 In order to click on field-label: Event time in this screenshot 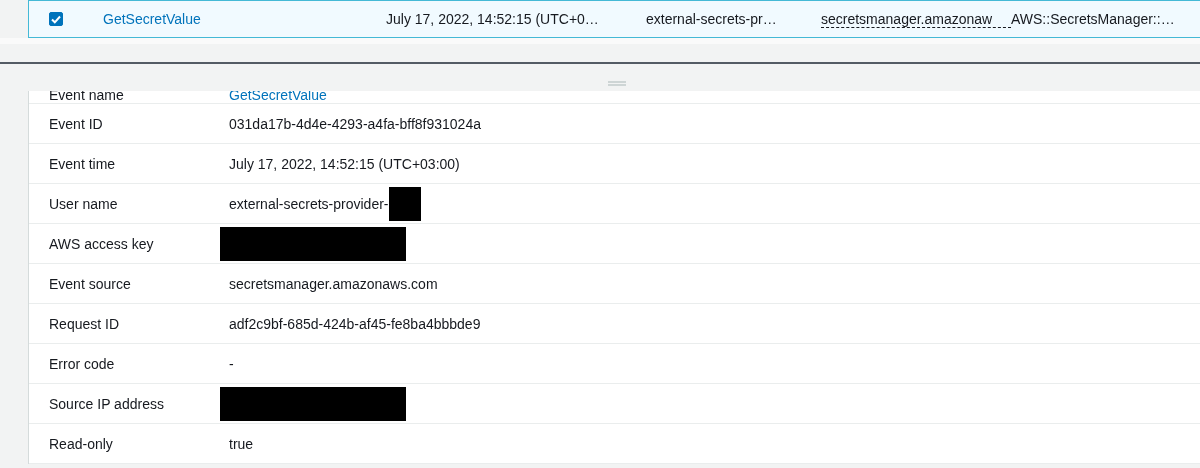, I will do `click(82, 163)`.